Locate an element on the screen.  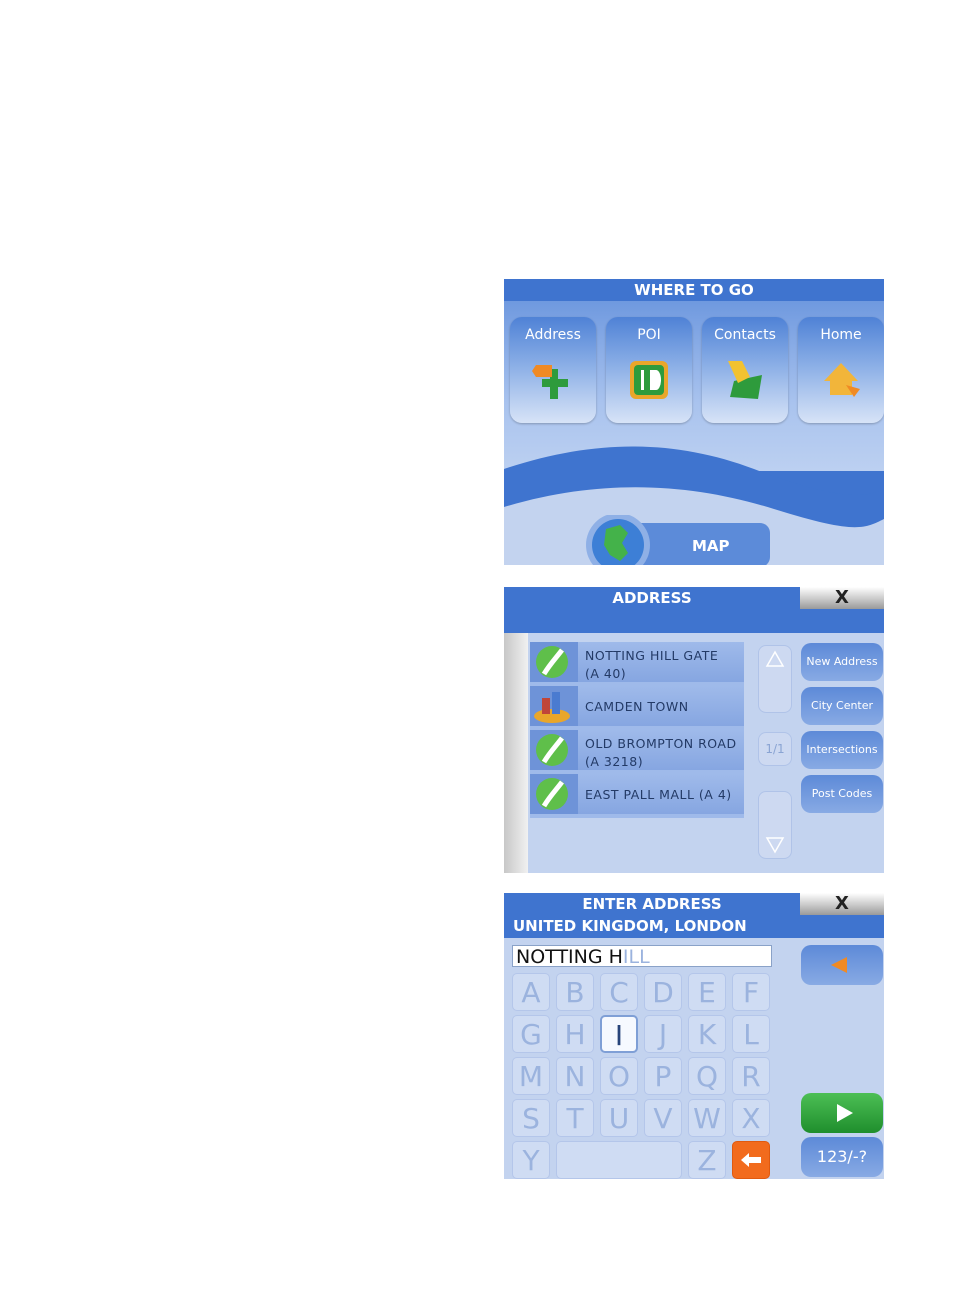
item-name: EAST PALL MALL (A 4) is located at coordinates (658, 794).